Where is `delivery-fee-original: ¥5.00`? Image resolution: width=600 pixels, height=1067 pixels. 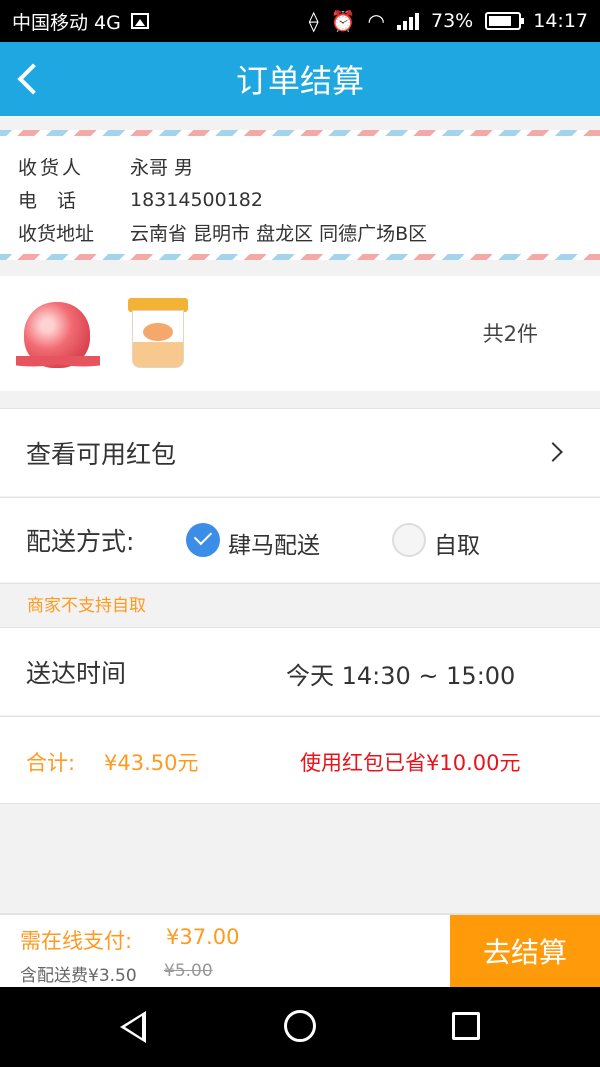
delivery-fee-original: ¥5.00 is located at coordinates (188, 971).